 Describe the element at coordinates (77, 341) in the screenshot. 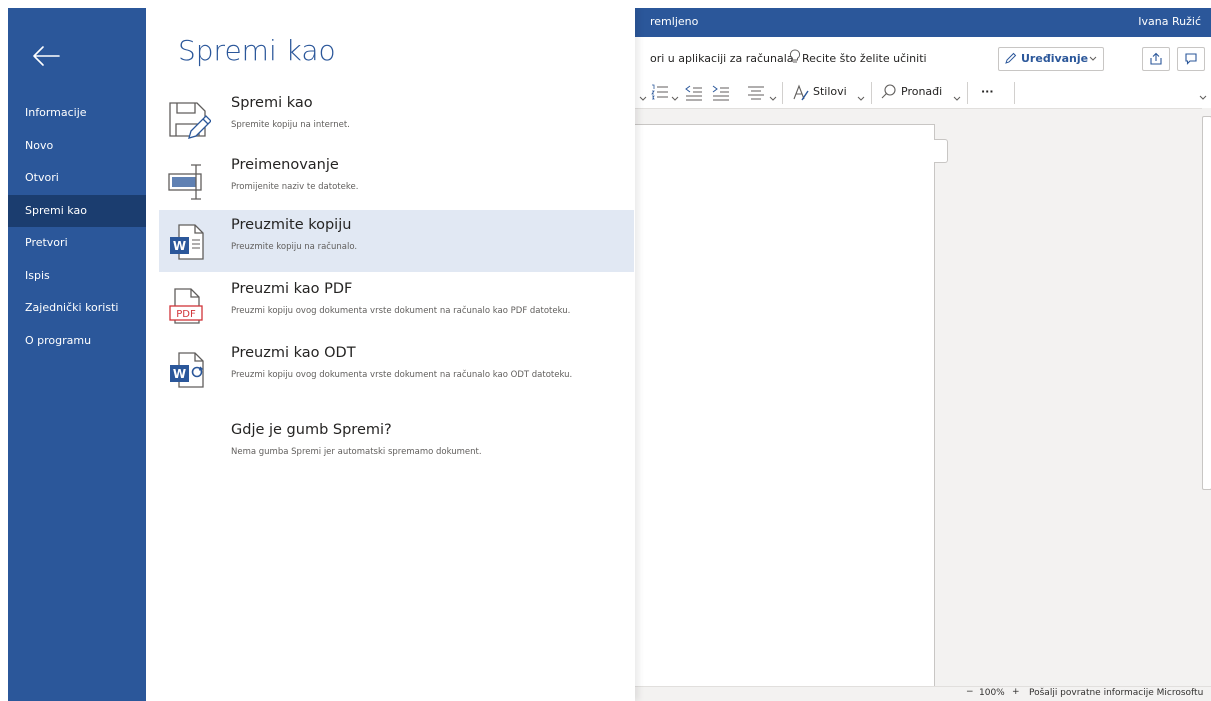

I see `nav-item-o-programu: O programu` at that location.